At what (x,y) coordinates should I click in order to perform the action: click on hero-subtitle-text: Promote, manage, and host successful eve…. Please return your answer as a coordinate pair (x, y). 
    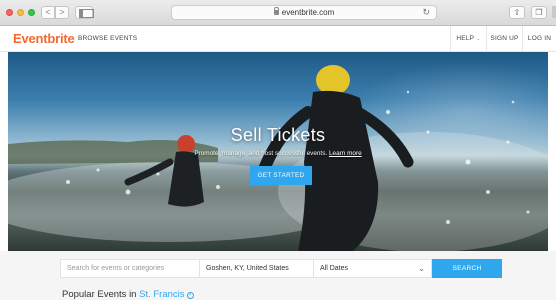
    Looking at the image, I should click on (261, 153).